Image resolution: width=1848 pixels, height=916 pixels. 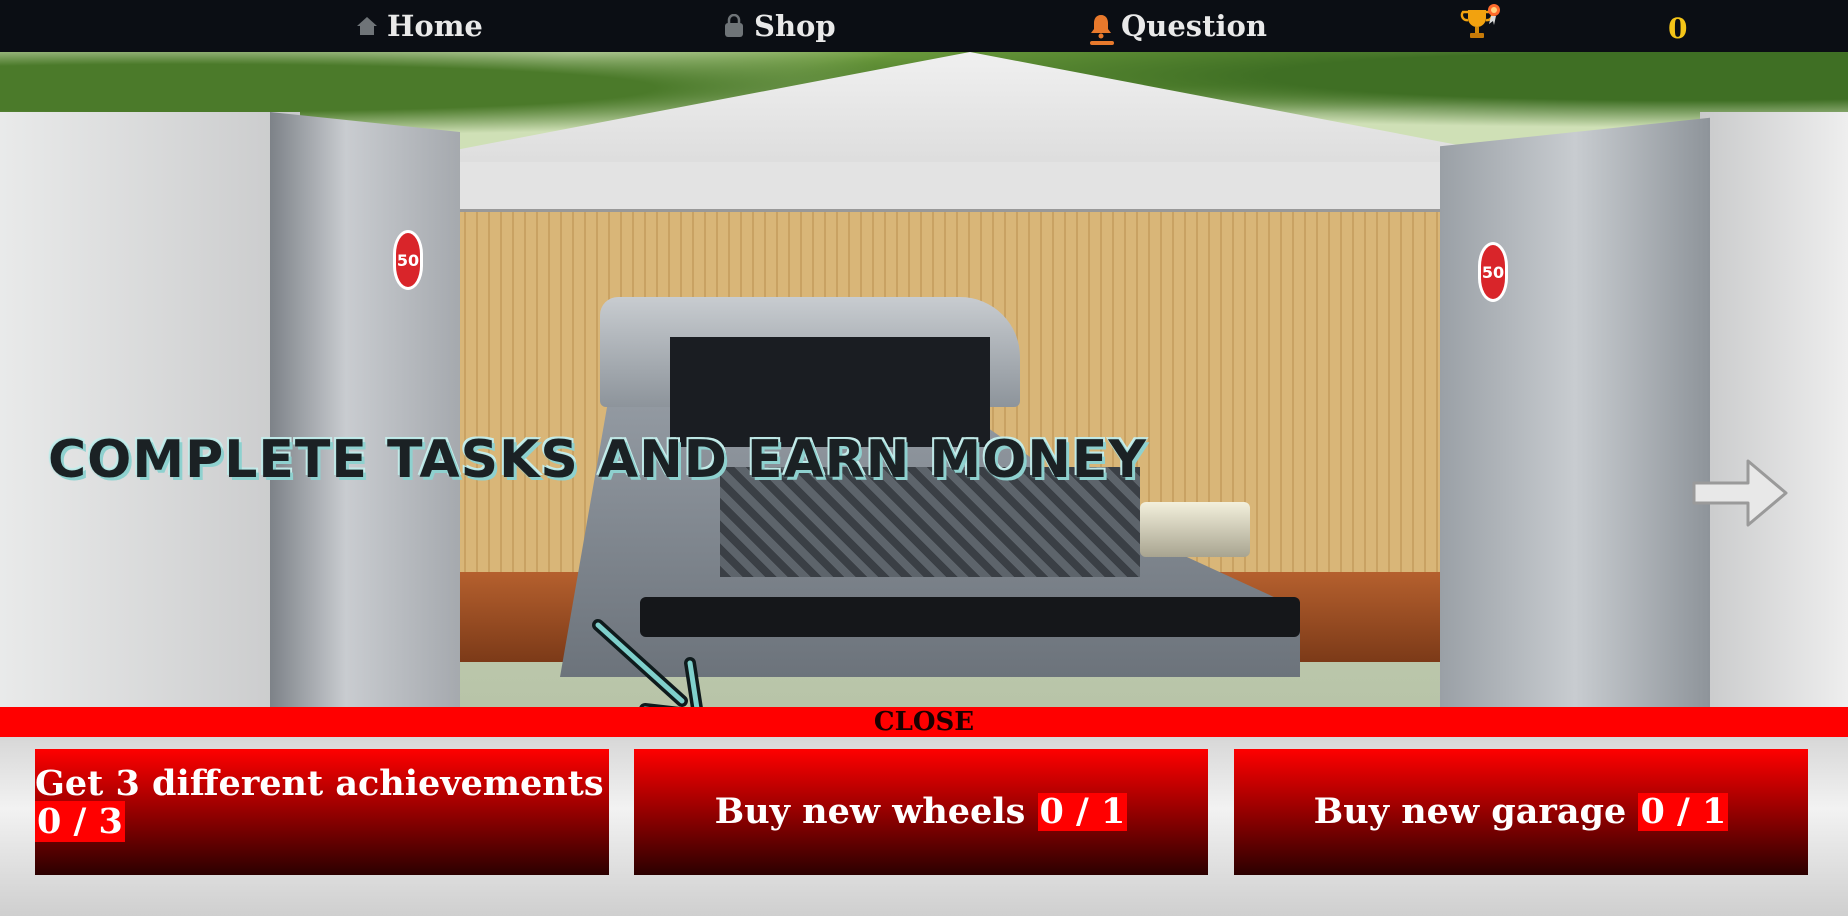 What do you see at coordinates (598, 460) in the screenshot?
I see `scene-title: COMPLETE TASKS AND EARN MONEY` at bounding box center [598, 460].